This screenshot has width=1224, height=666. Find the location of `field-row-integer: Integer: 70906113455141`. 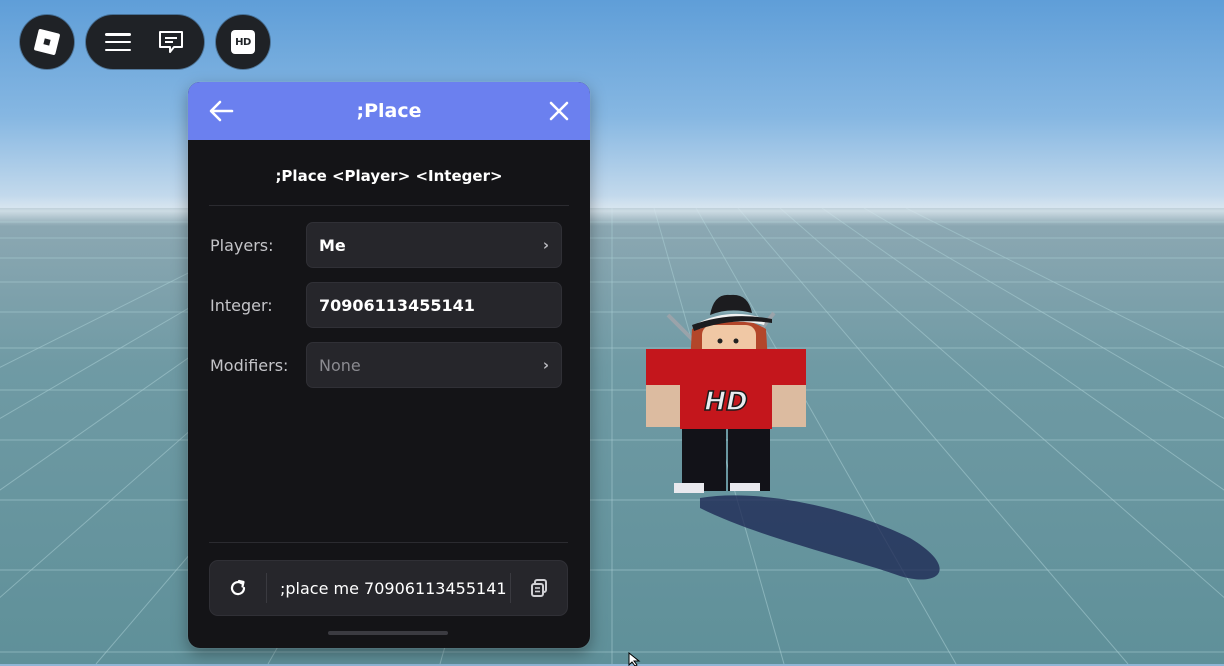

field-row-integer: Integer: 70906113455141 is located at coordinates (386, 305).